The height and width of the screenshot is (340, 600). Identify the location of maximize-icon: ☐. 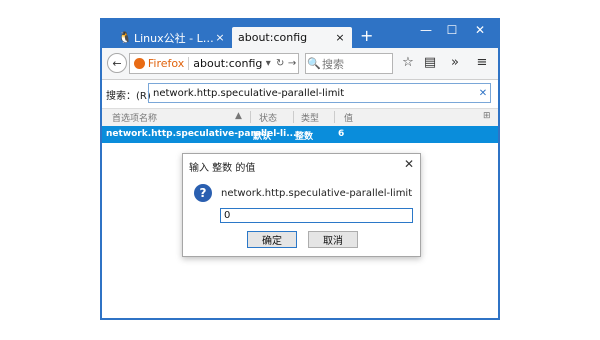
(452, 30).